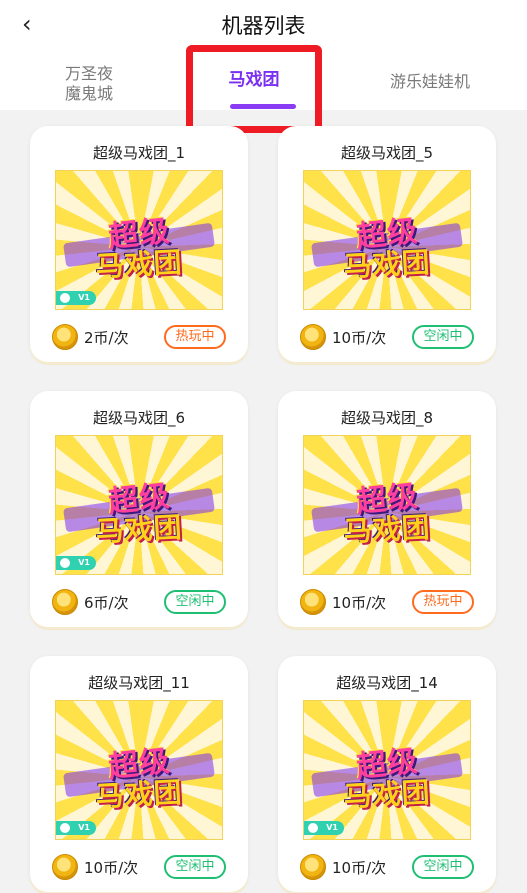  Describe the element at coordinates (106, 338) in the screenshot. I see `price-label: 2币/次` at that location.